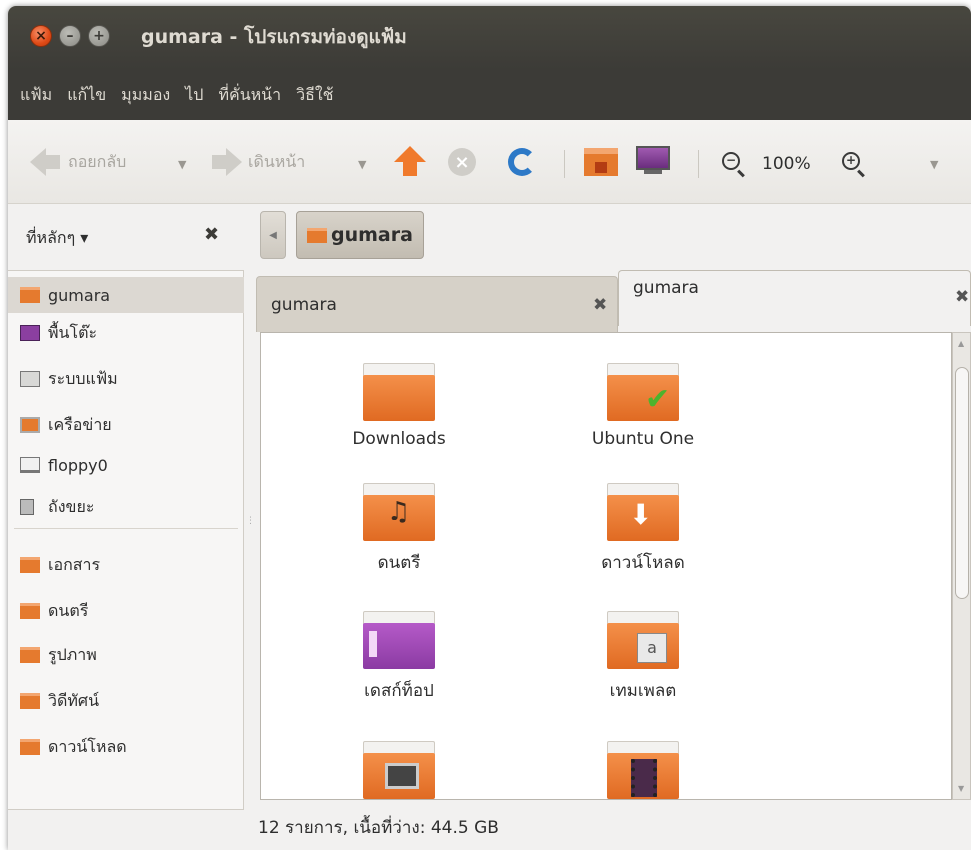 This screenshot has height=850, width=971. I want to click on file-label: ดาวน์โหลด, so click(643, 563).